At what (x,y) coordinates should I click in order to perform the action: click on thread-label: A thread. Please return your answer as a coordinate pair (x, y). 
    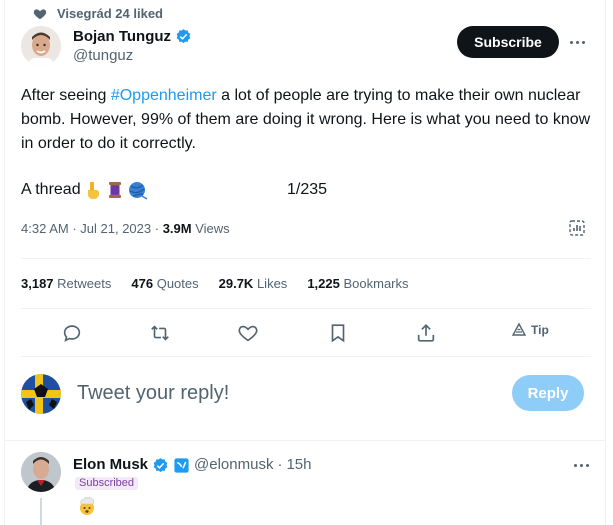
    Looking at the image, I should click on (51, 189).